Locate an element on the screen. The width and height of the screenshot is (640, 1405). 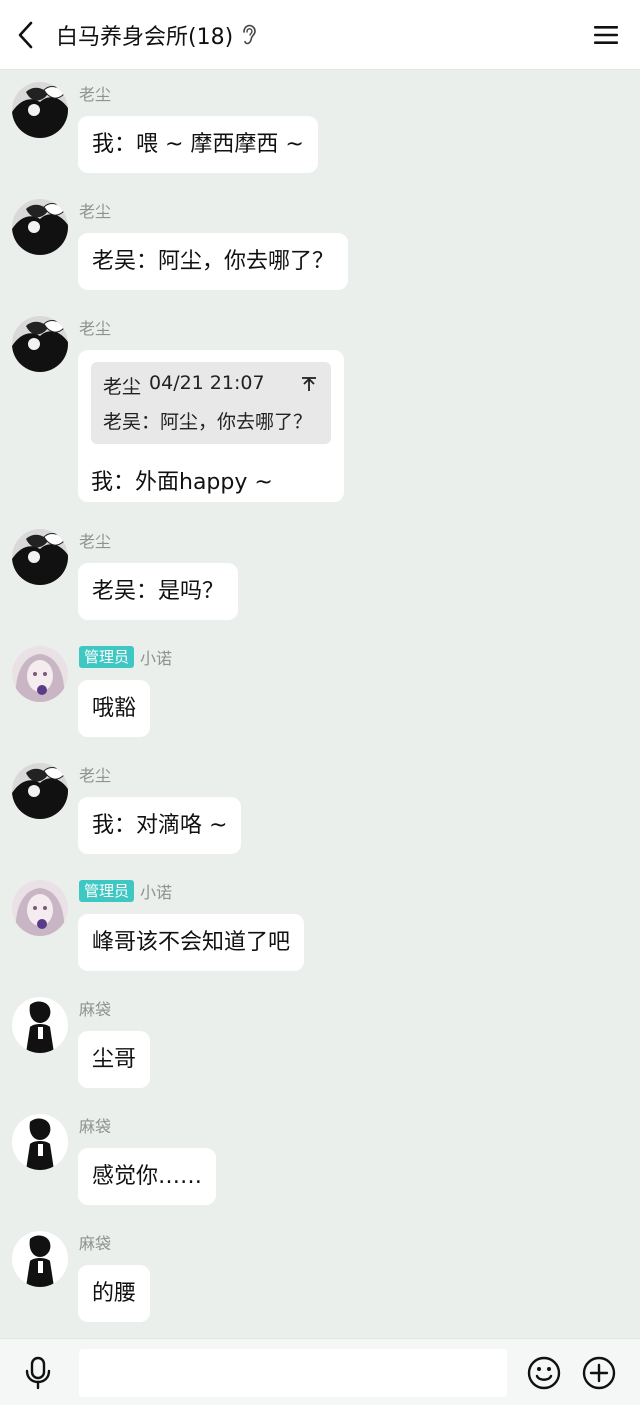
menu-button is located at coordinates (606, 35).